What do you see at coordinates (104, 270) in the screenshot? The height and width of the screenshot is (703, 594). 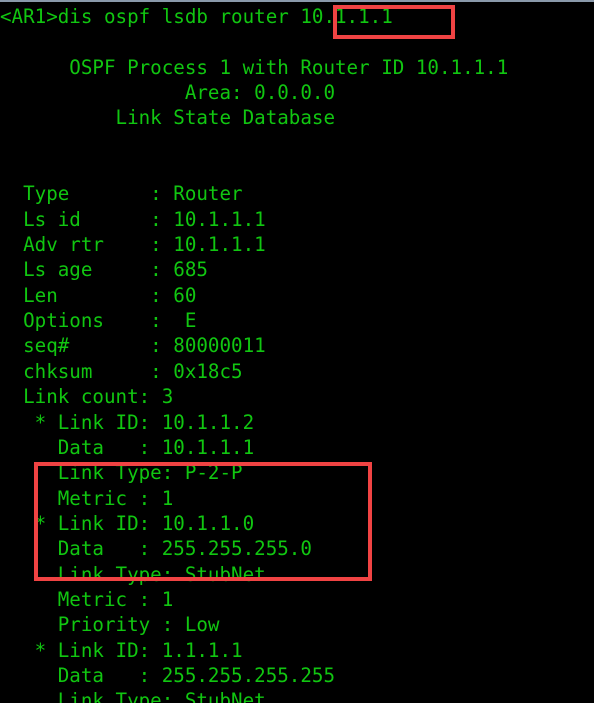 I see `console-line: Ls age : 685` at bounding box center [104, 270].